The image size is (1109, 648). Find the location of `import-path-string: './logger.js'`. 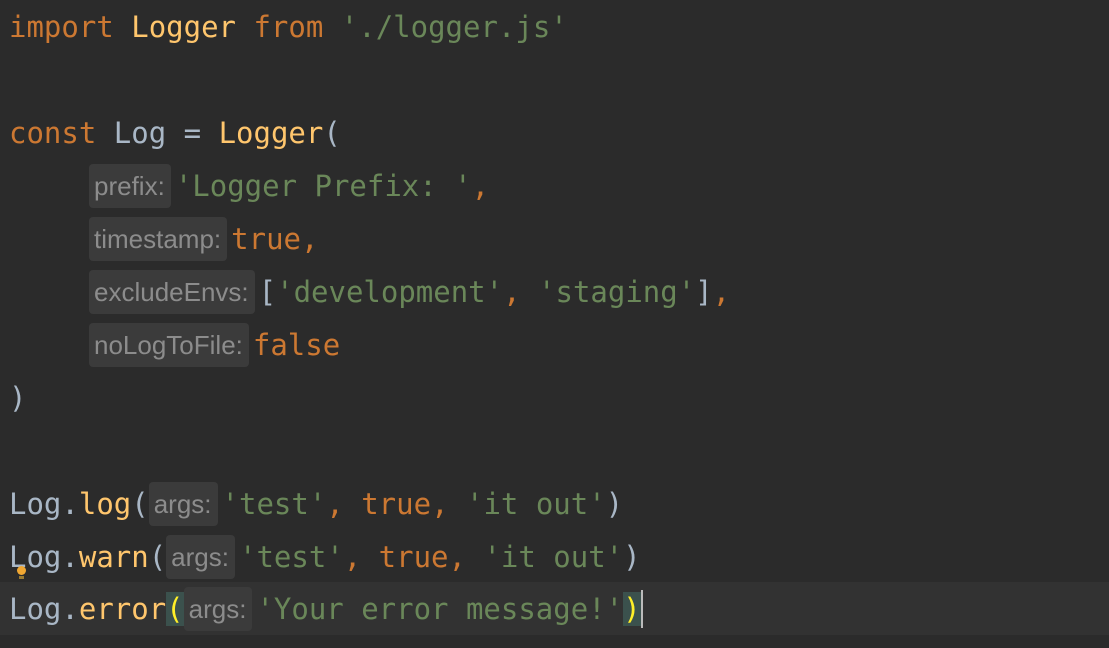

import-path-string: './logger.js' is located at coordinates (454, 26).